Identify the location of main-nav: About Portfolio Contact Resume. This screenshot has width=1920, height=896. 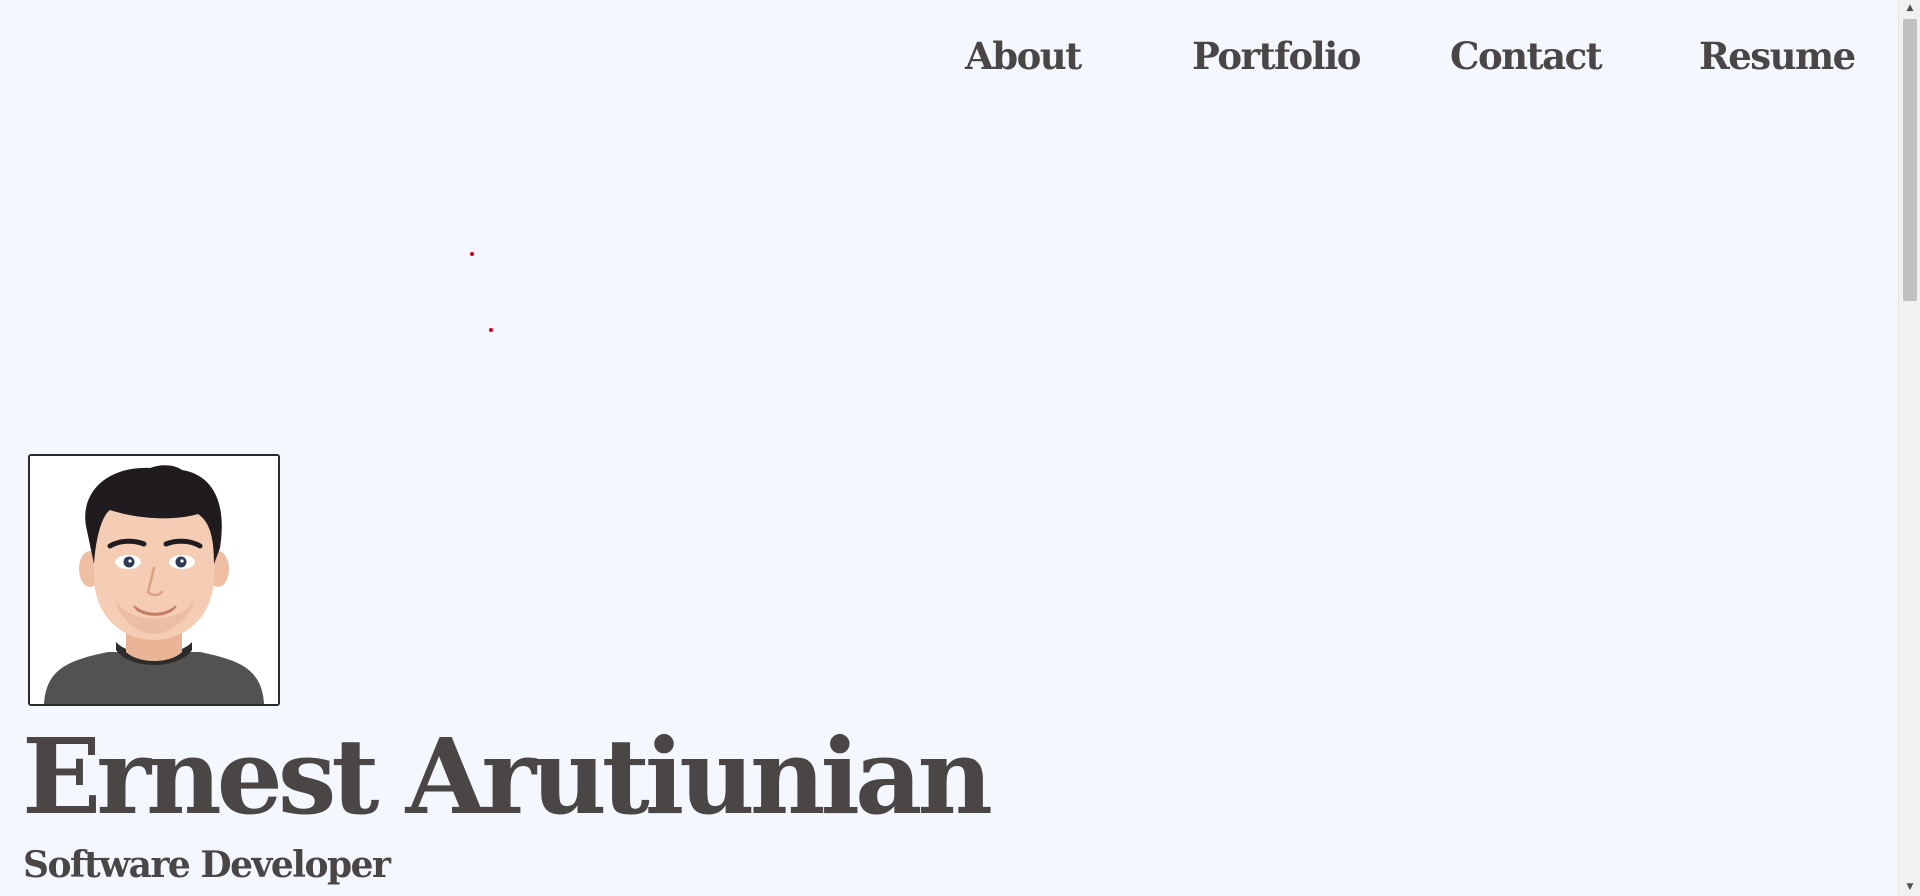
(949, 60).